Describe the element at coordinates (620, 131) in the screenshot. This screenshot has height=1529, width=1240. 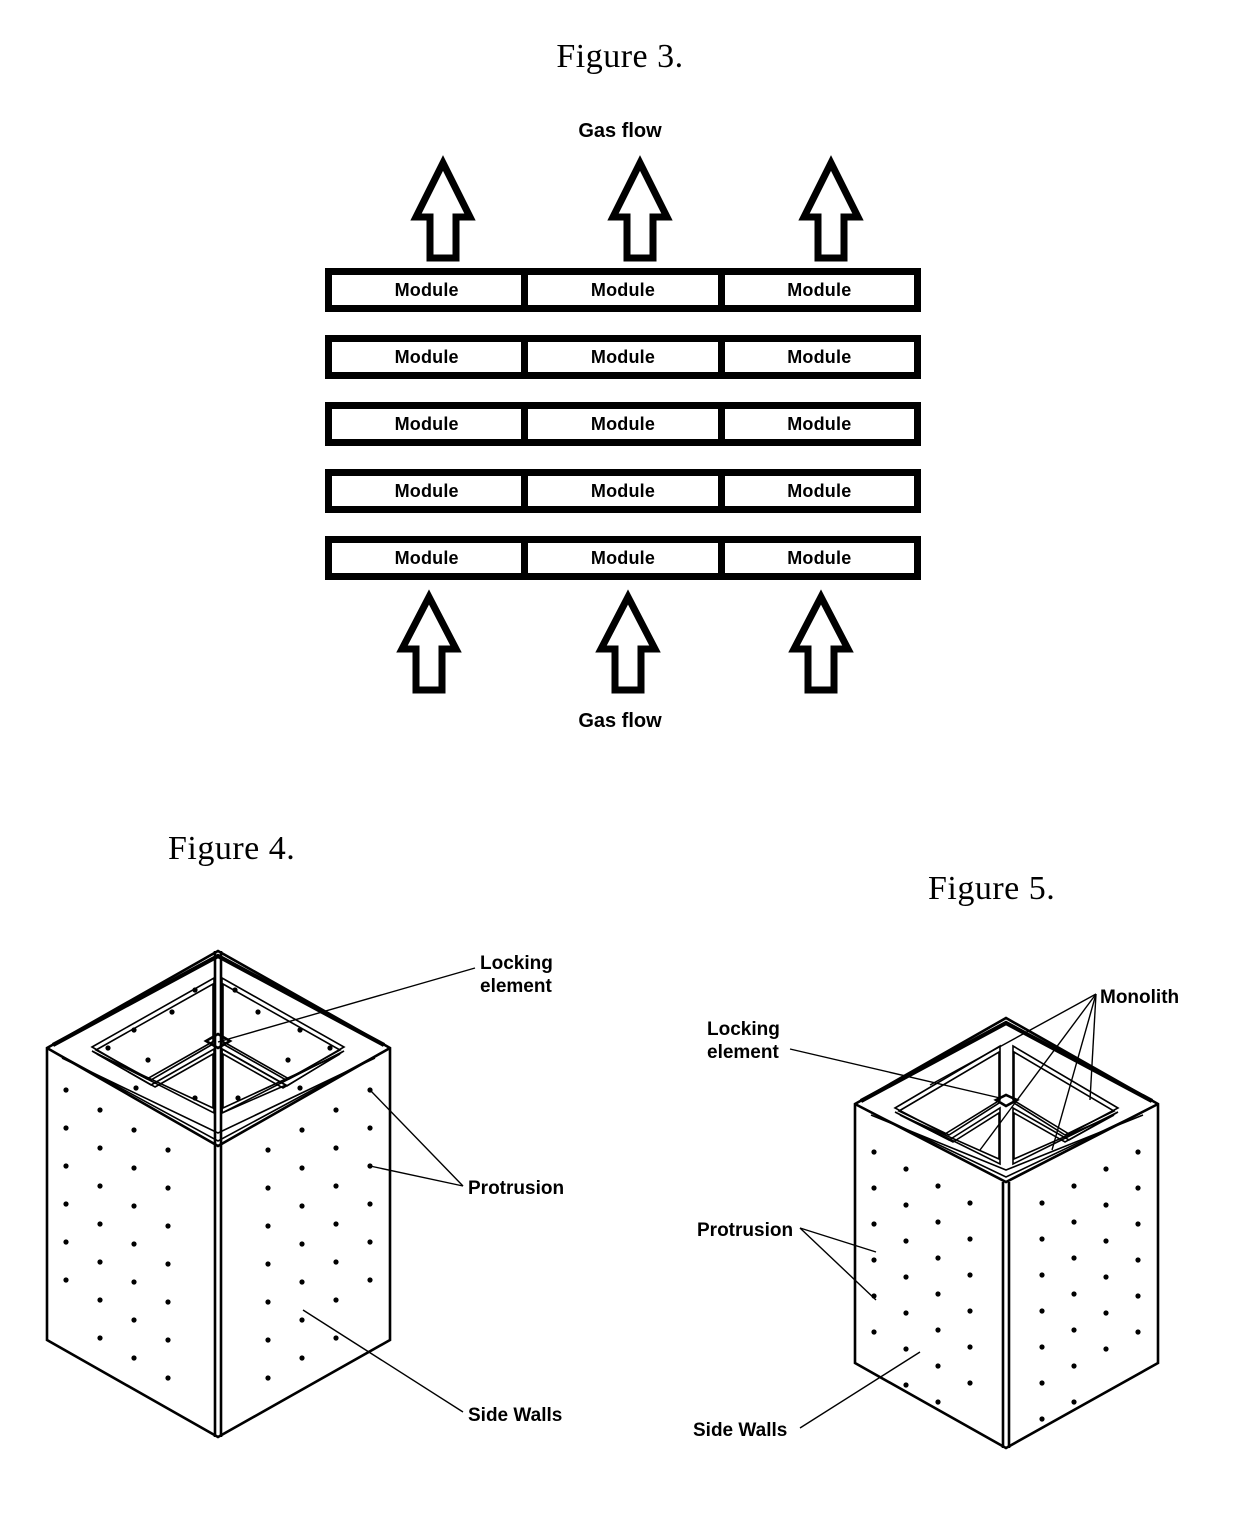
I see `gas-flow-top-label: Gas flow` at that location.